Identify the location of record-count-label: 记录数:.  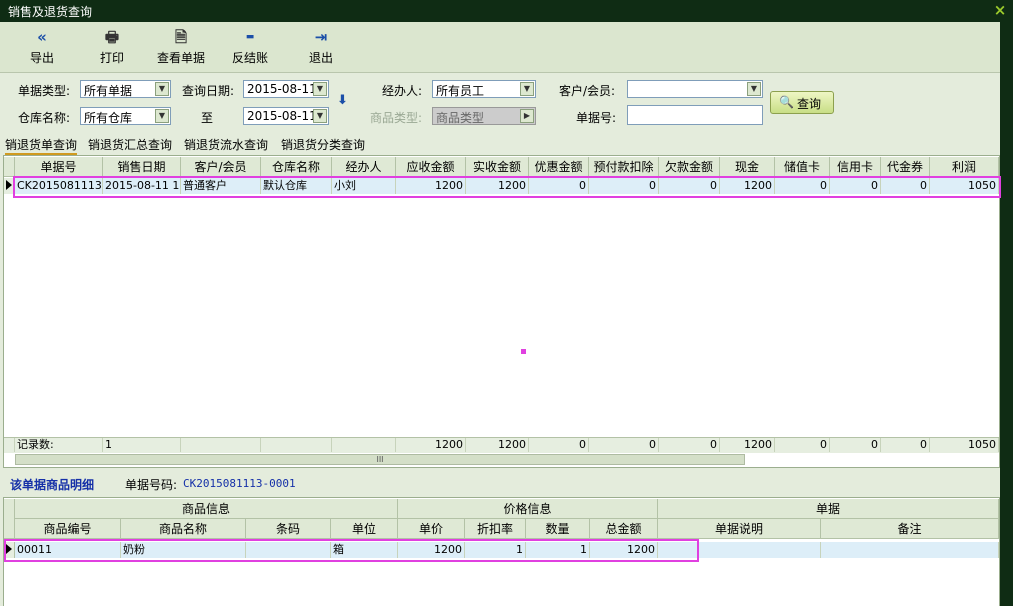
(59, 445).